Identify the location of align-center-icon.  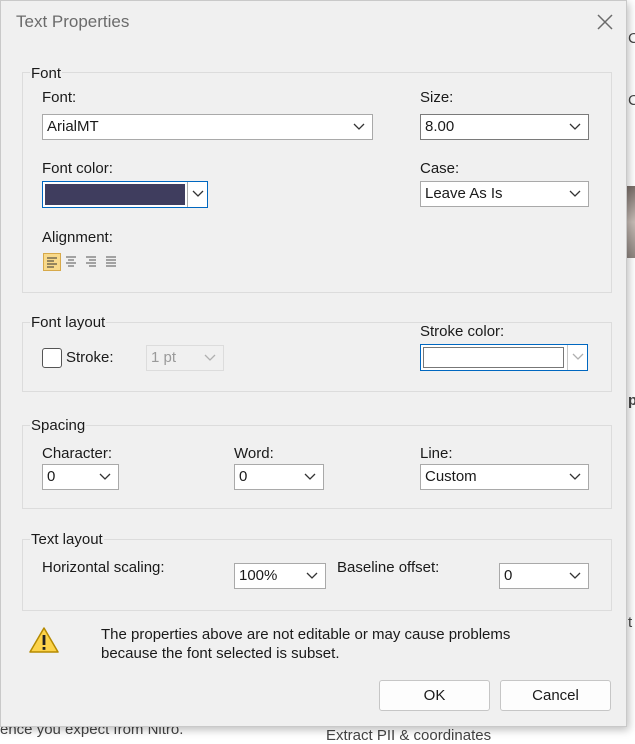
(71, 261).